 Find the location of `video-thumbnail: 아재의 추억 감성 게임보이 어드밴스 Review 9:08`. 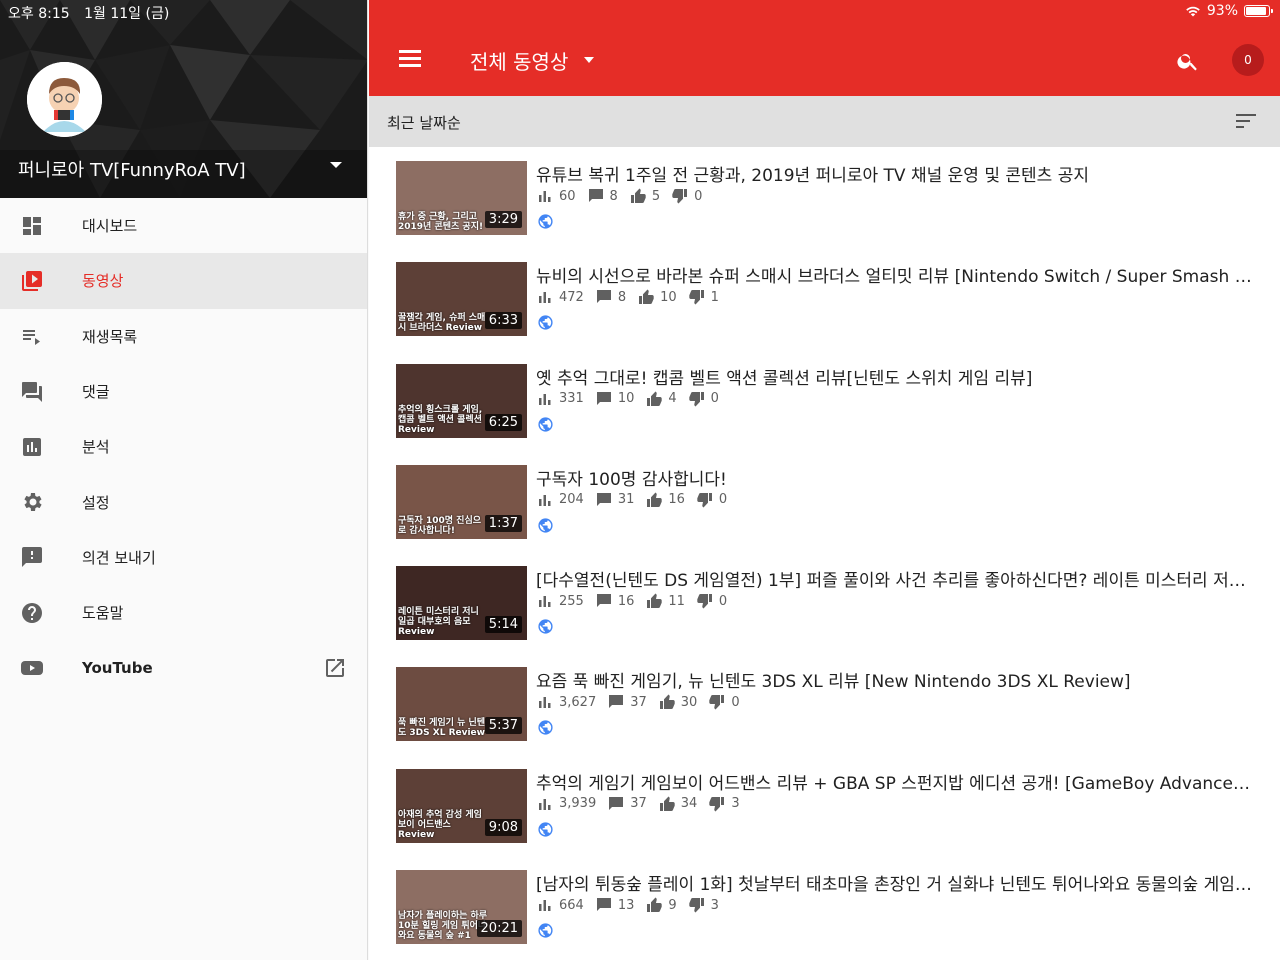

video-thumbnail: 아재의 추억 감성 게임보이 어드밴스 Review 9:08 is located at coordinates (461, 805).